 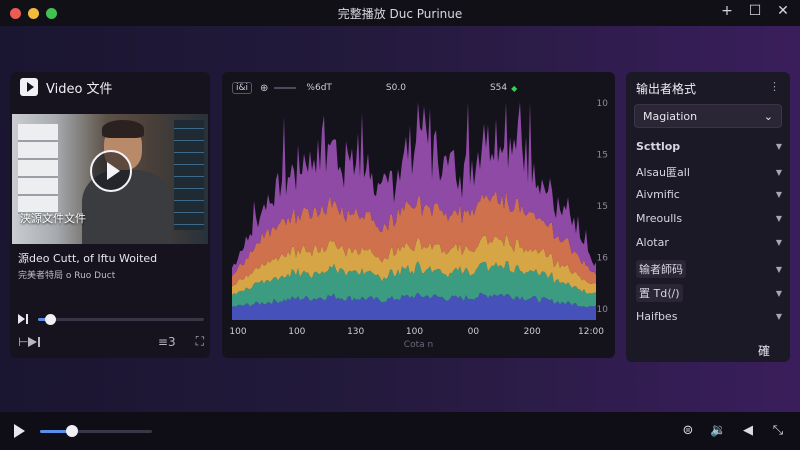 What do you see at coordinates (709, 194) in the screenshot?
I see `settings-item: Aivmific ▼` at bounding box center [709, 194].